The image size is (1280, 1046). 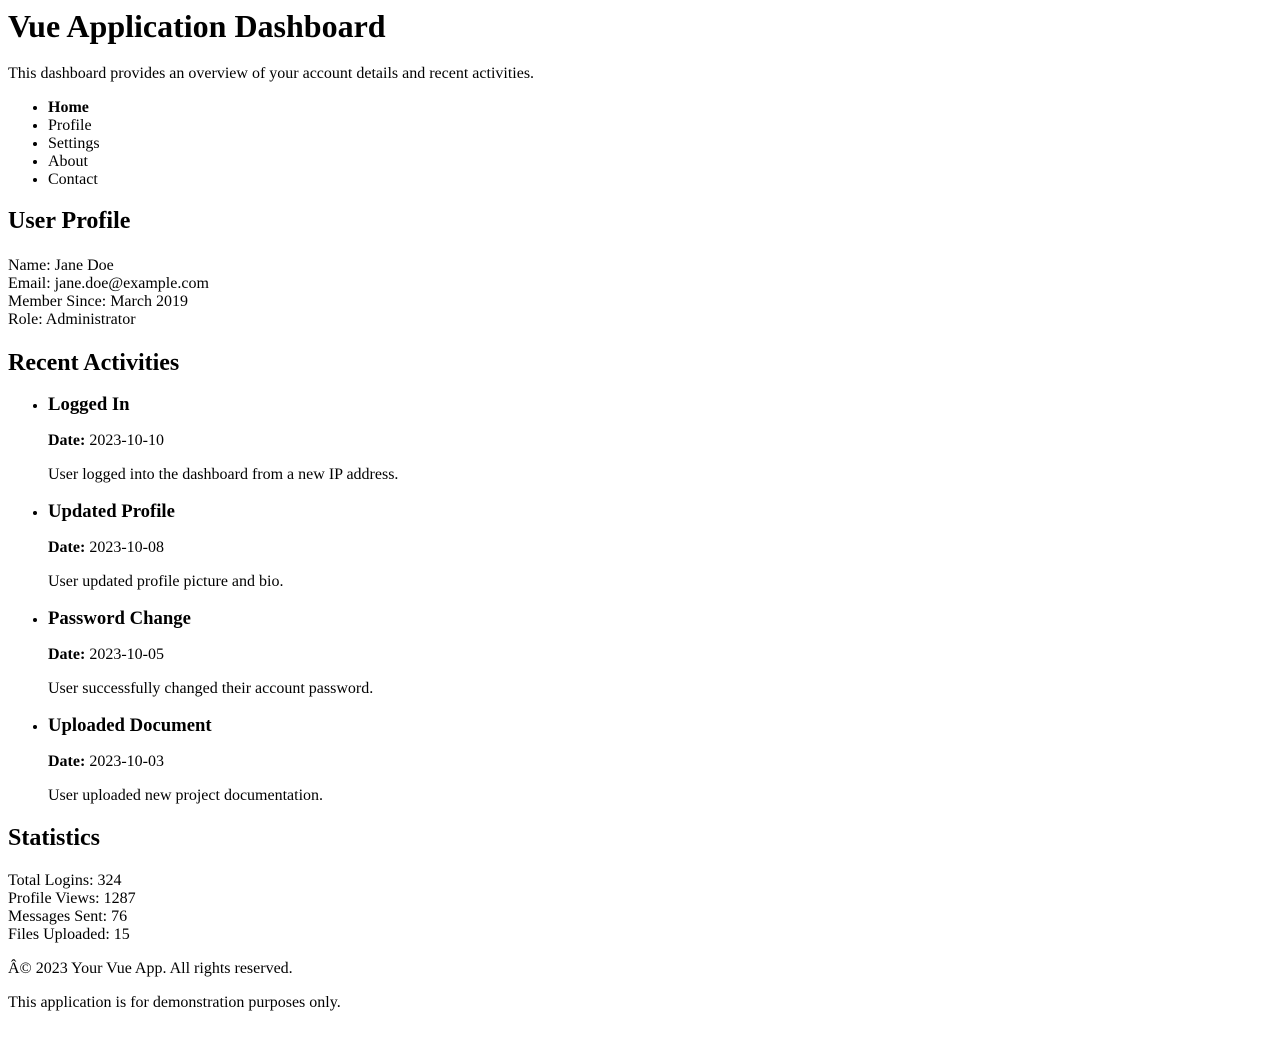 I want to click on stat-profile-views: Profile Views: 1287, so click(x=72, y=898).